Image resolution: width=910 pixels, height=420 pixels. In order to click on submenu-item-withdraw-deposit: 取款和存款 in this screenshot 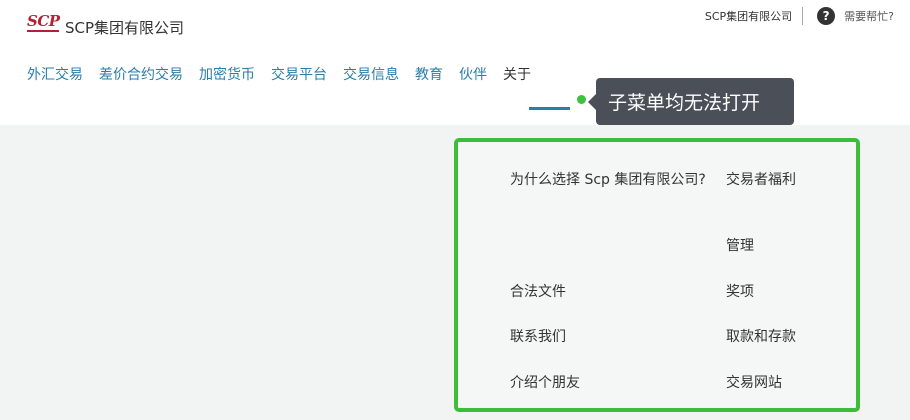, I will do `click(786, 337)`.